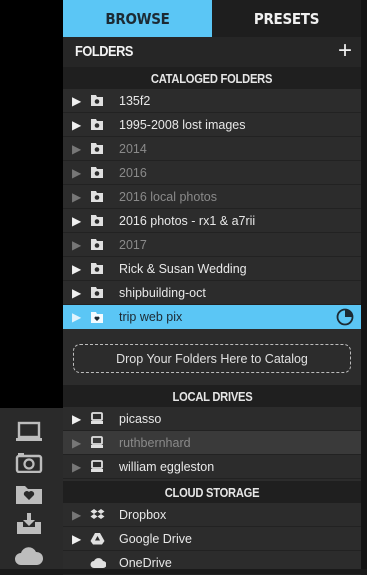  Describe the element at coordinates (101, 514) in the screenshot. I see `dropbox-icon` at that location.